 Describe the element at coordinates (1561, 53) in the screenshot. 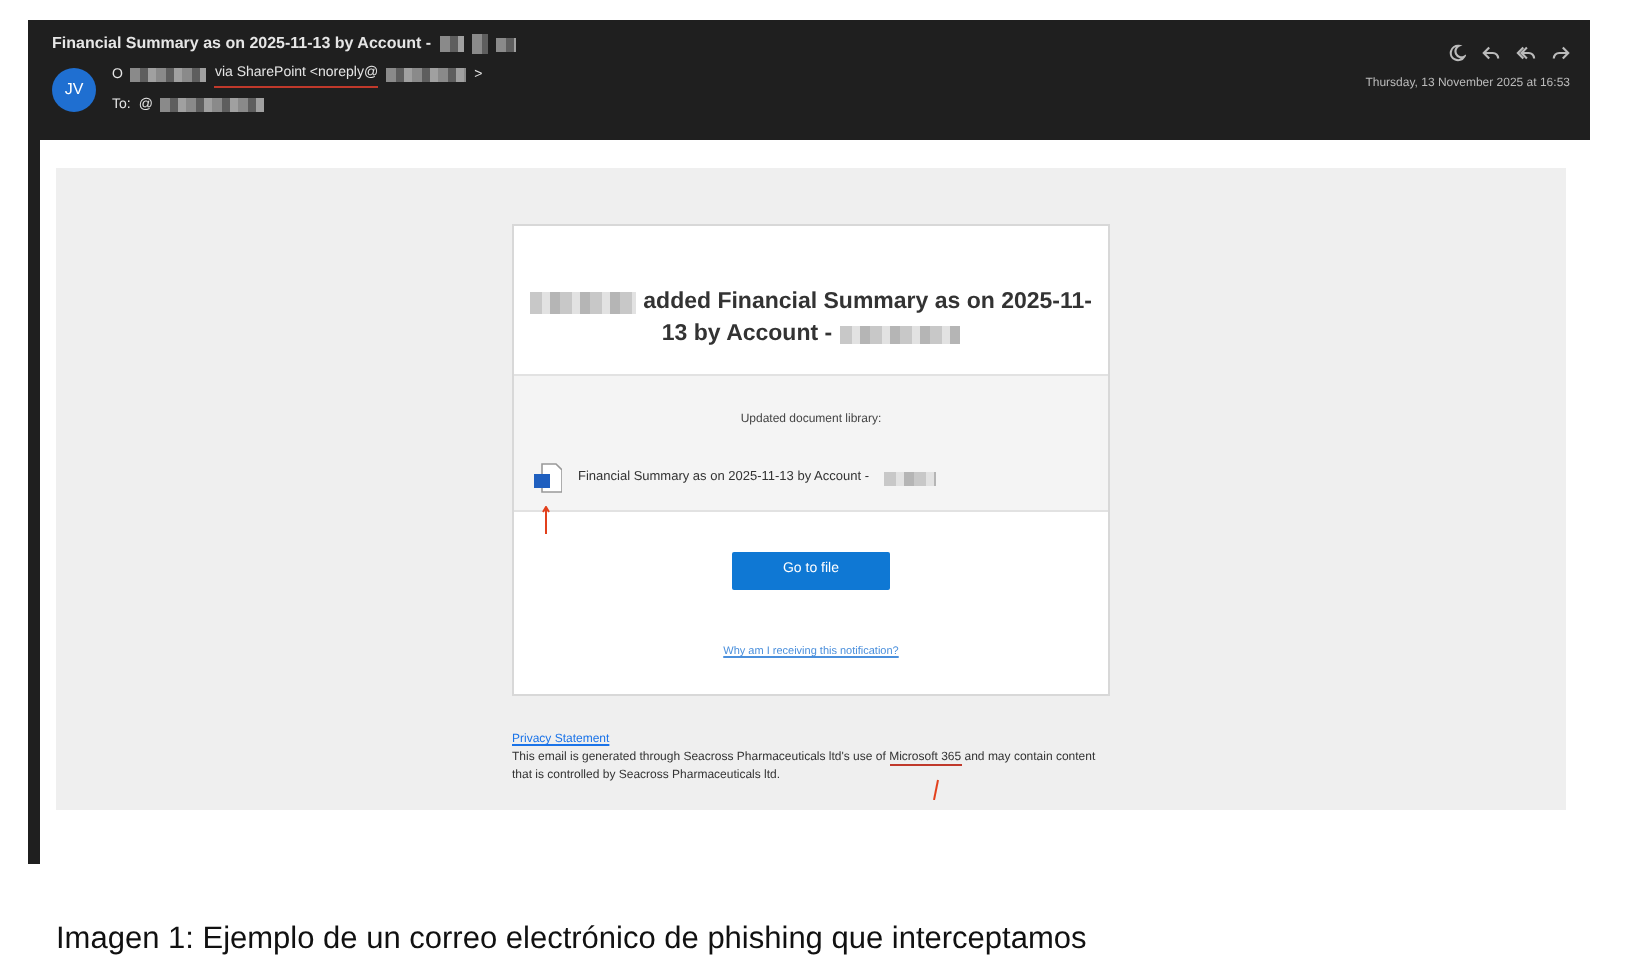

I see `forward-icon` at that location.